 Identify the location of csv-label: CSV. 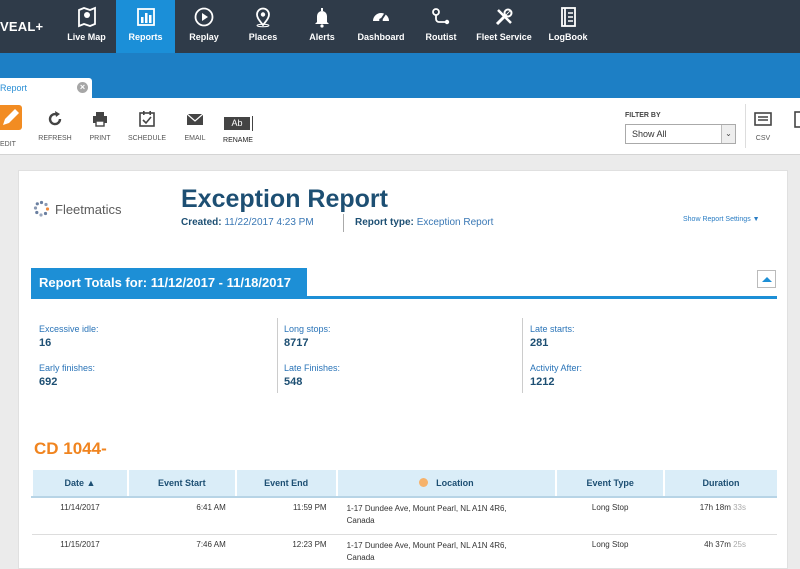
(763, 138).